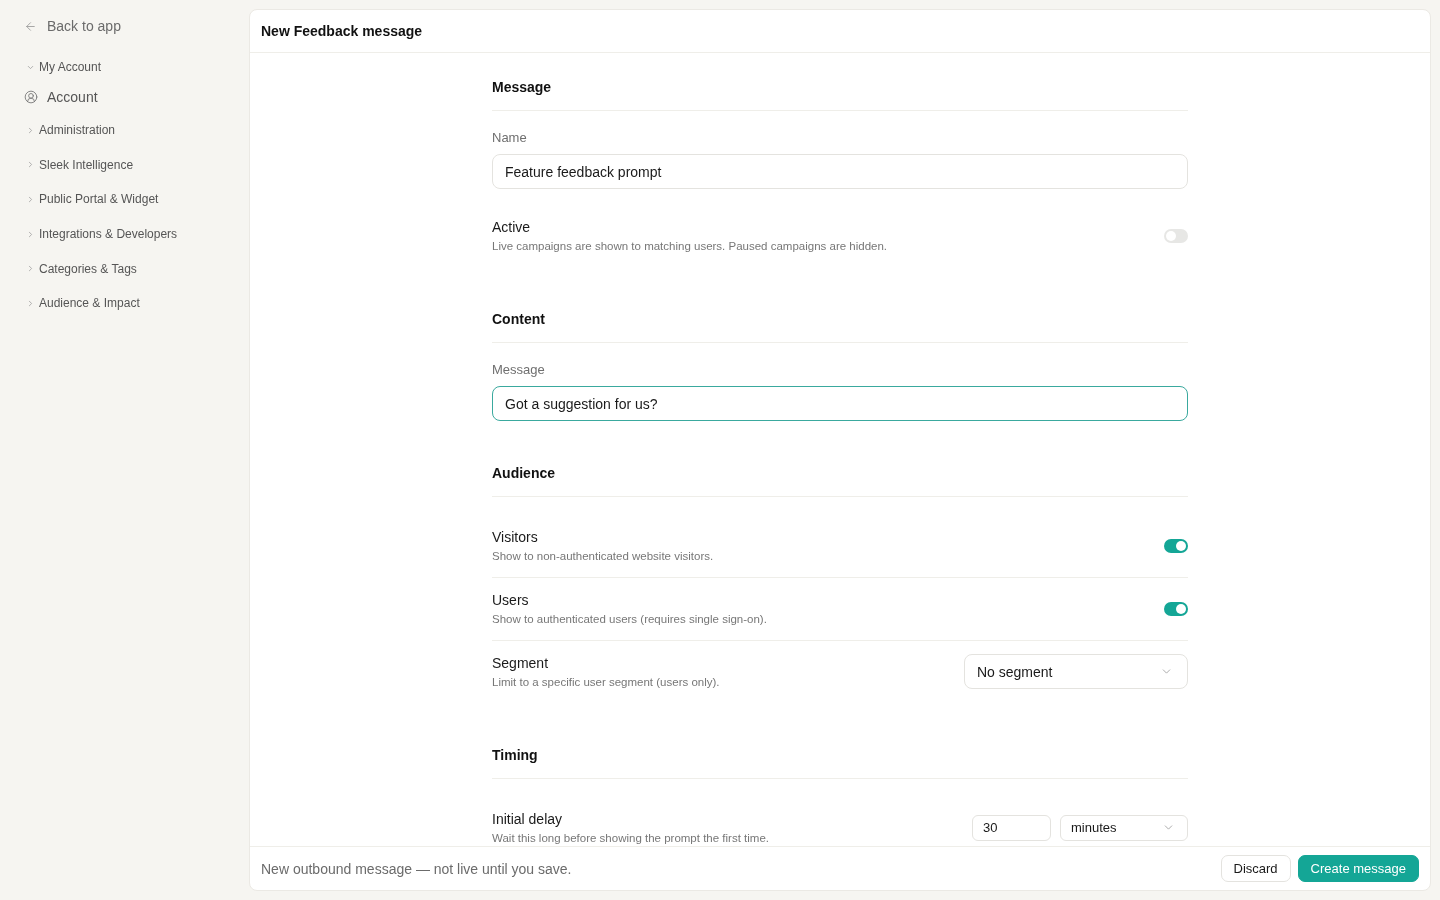  I want to click on setting-description: Limit to a specific user segment (users only)., so click(606, 682).